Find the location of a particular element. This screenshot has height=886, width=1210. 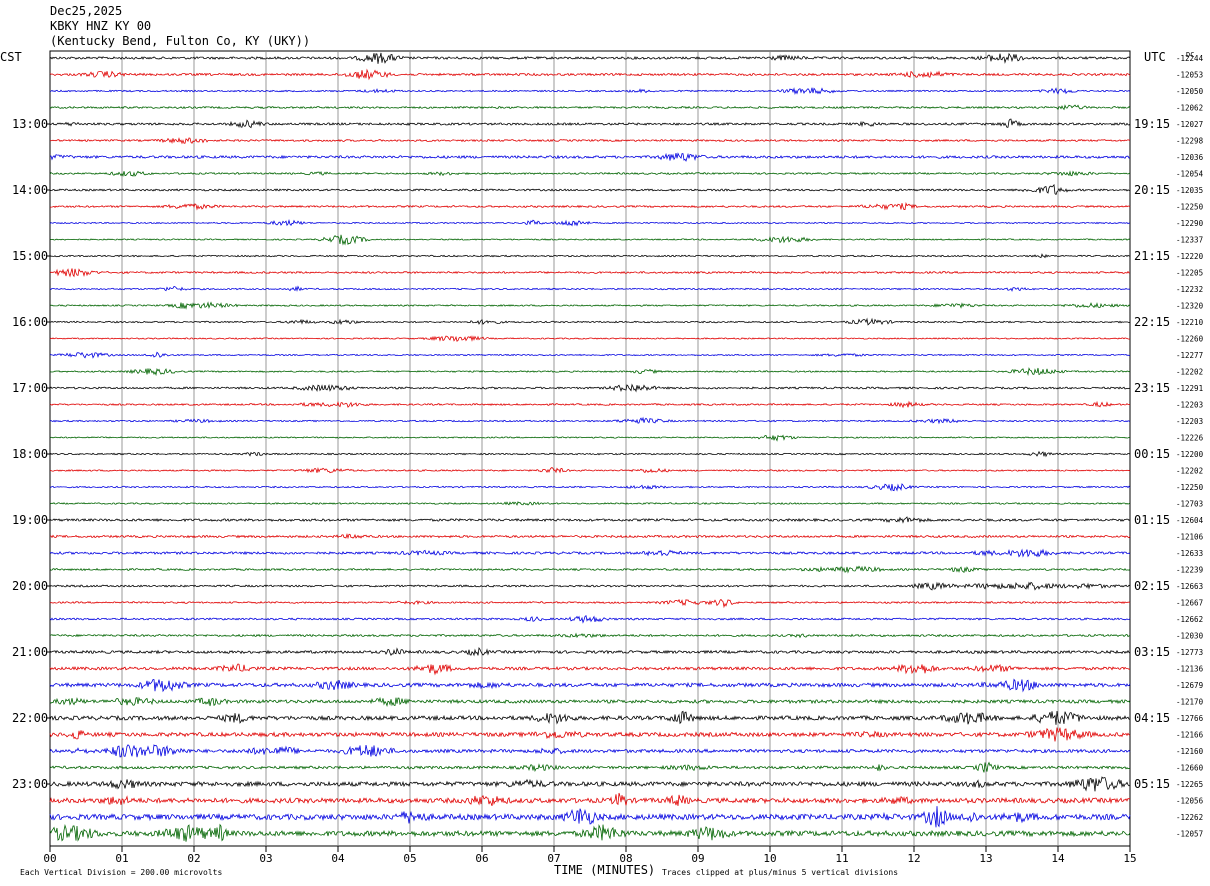

dc-offset-label: -12337 is located at coordinates (1189, 240).